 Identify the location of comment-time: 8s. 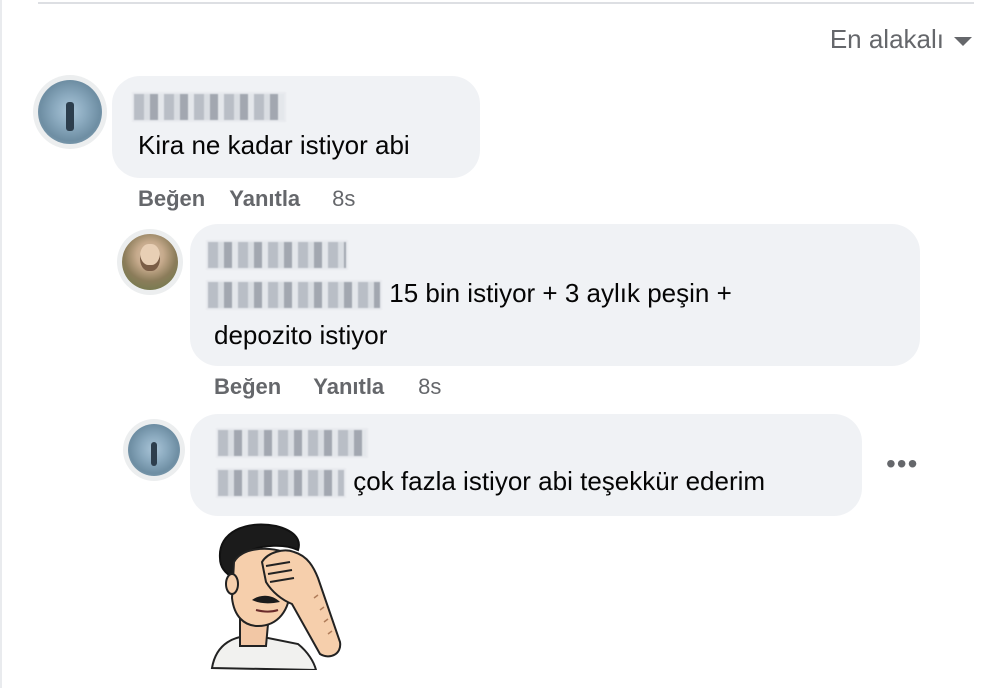
(343, 199).